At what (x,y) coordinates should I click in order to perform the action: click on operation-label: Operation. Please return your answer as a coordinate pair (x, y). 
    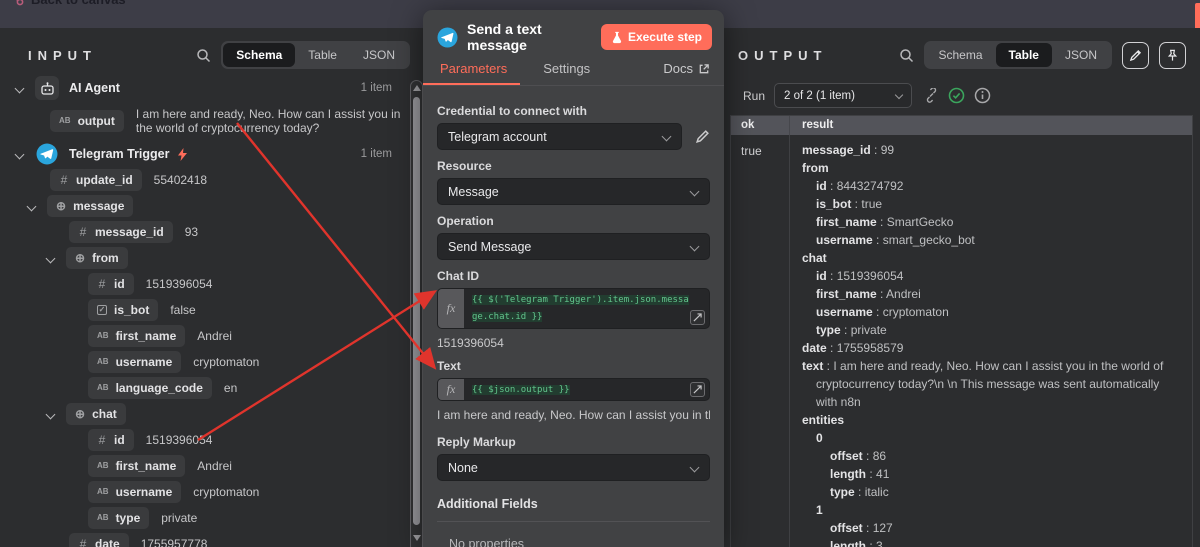
    Looking at the image, I should click on (465, 221).